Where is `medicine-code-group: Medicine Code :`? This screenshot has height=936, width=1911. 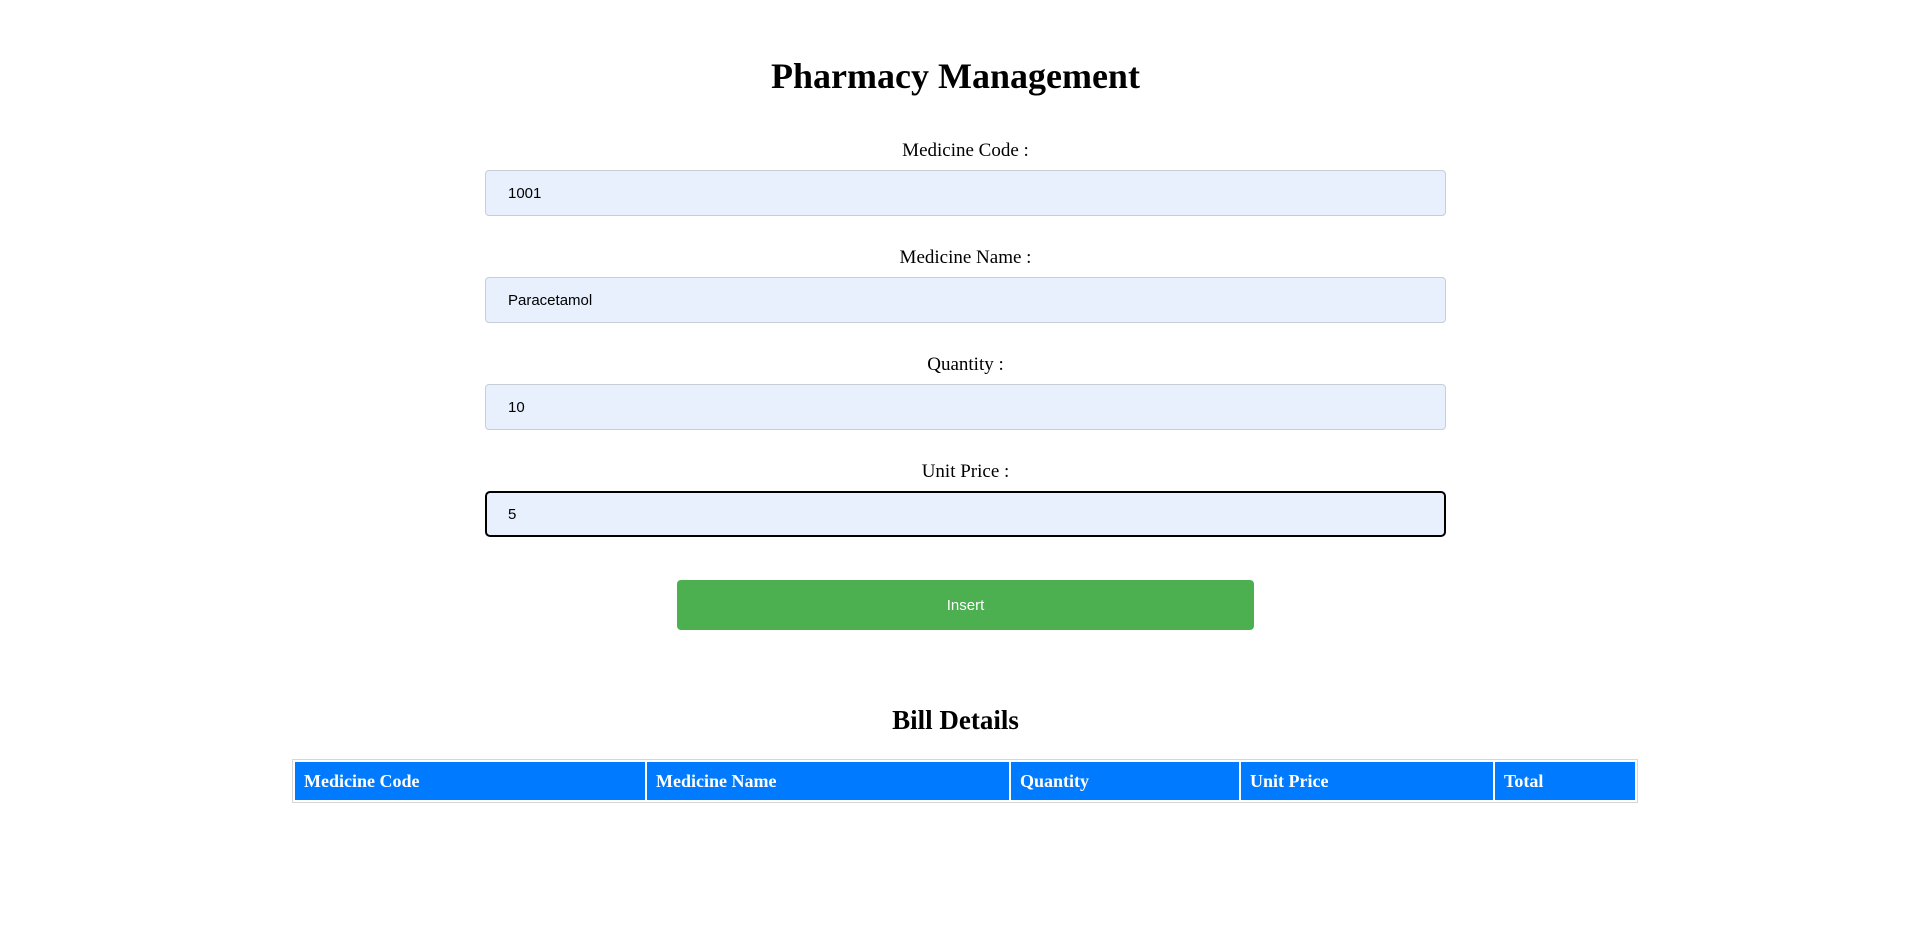 medicine-code-group: Medicine Code : is located at coordinates (965, 178).